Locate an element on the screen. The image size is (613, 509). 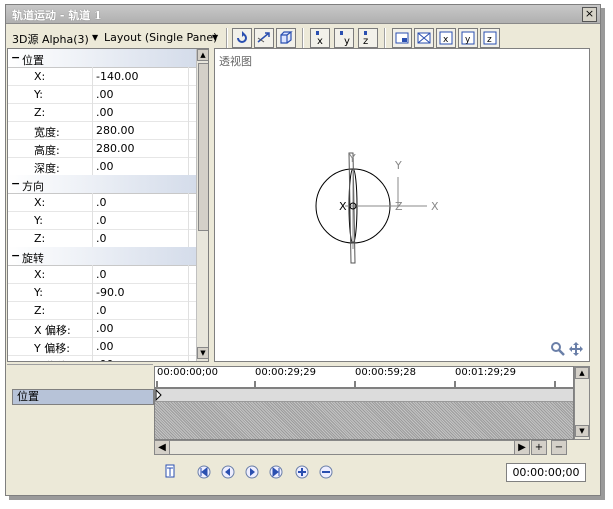
magnifier-icon is located at coordinates (558, 349).